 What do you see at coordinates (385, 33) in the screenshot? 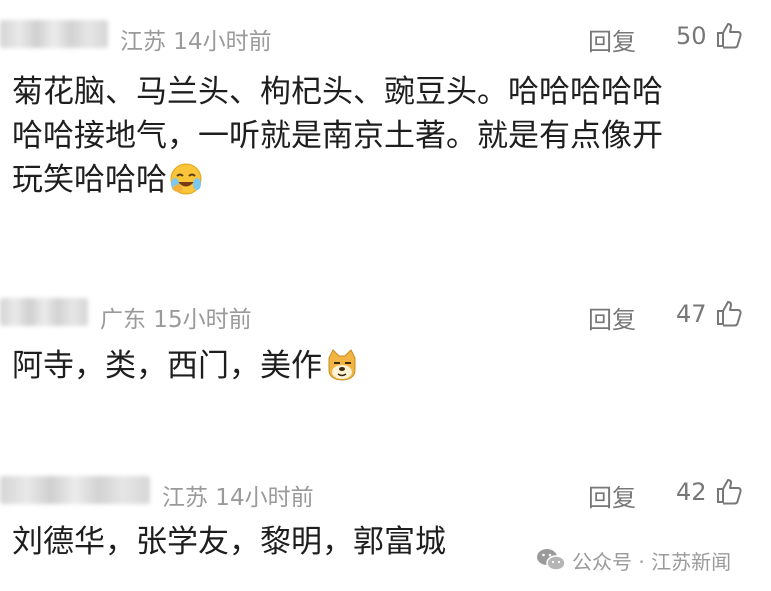
I see `comment-meta: 江苏 14小时前 回复 50` at bounding box center [385, 33].